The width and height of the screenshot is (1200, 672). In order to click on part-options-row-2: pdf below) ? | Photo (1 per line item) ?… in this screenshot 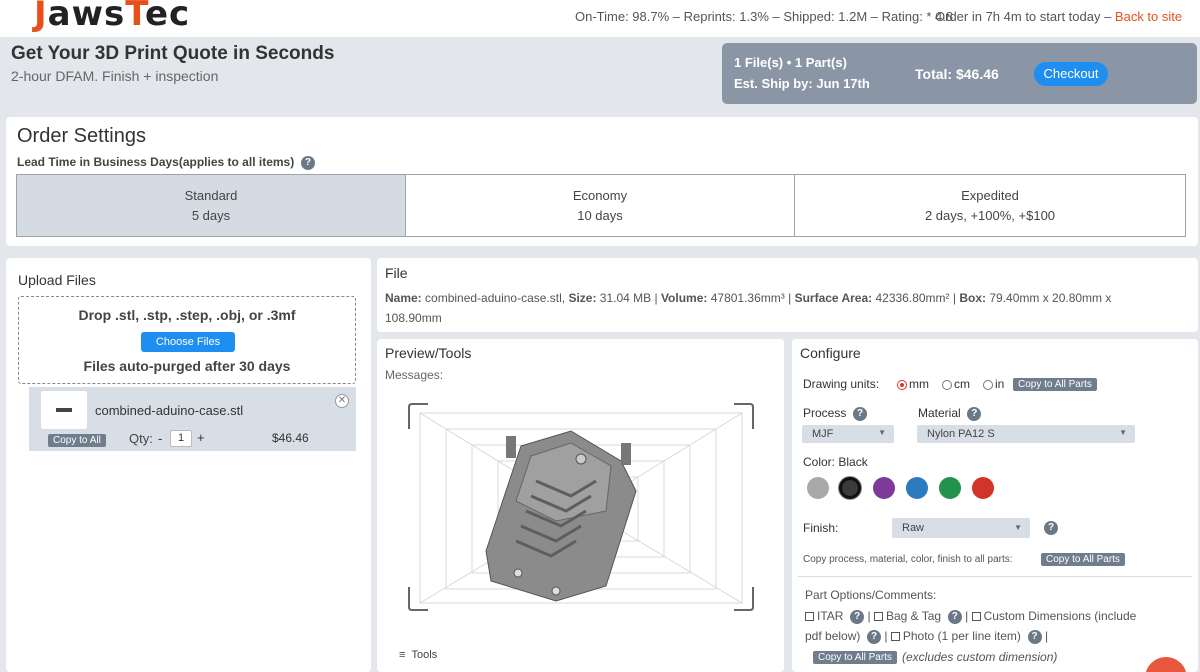, I will do `click(927, 636)`.